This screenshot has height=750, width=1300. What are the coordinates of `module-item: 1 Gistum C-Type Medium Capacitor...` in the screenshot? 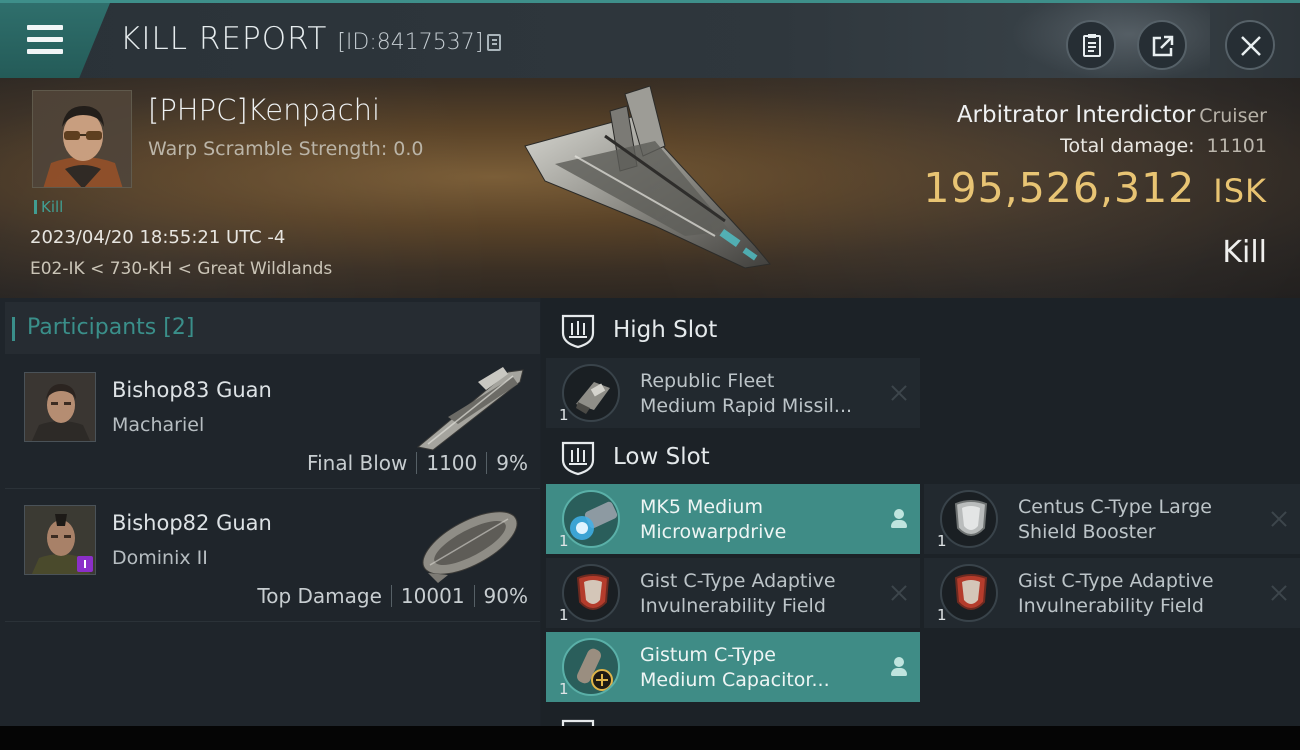 It's located at (733, 667).